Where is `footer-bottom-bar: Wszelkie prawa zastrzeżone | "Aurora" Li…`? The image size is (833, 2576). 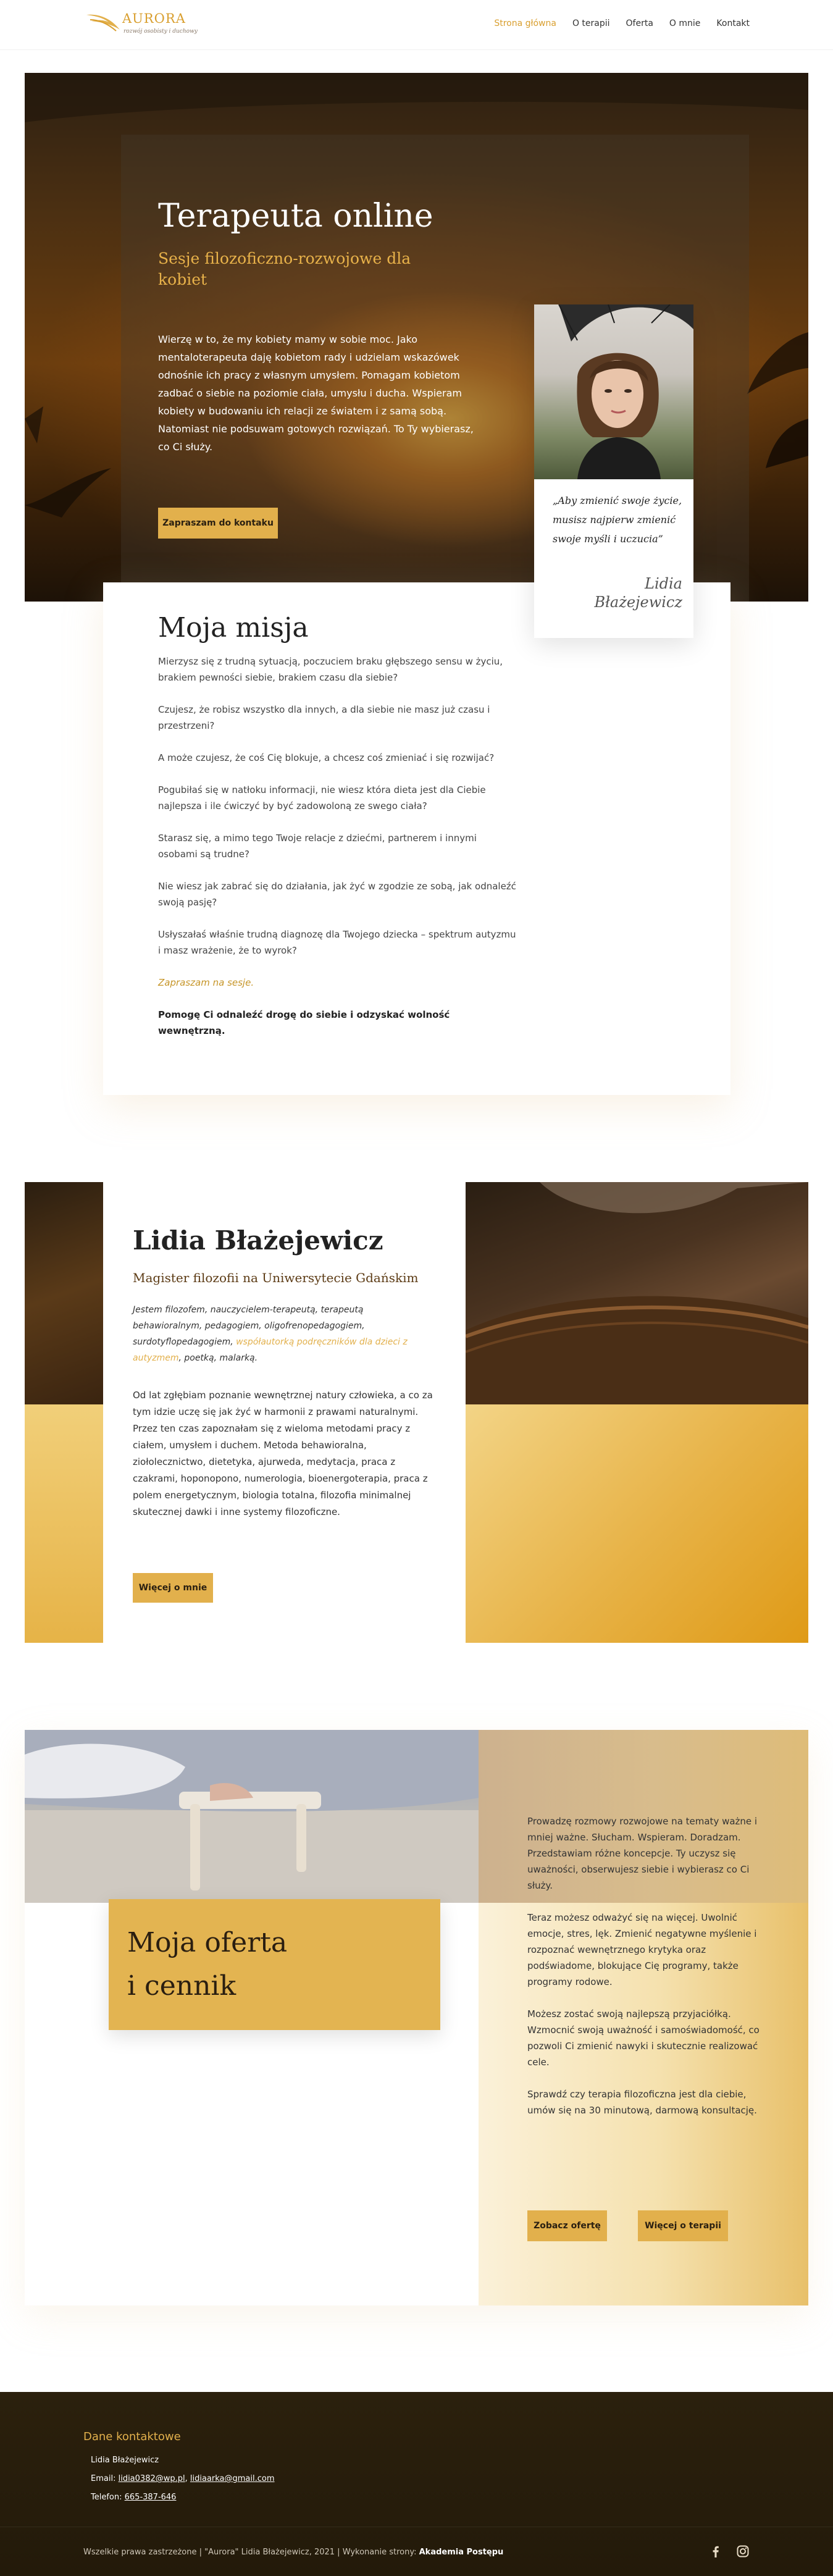 footer-bottom-bar: Wszelkie prawa zastrzeżone | "Aurora" Li… is located at coordinates (416, 2551).